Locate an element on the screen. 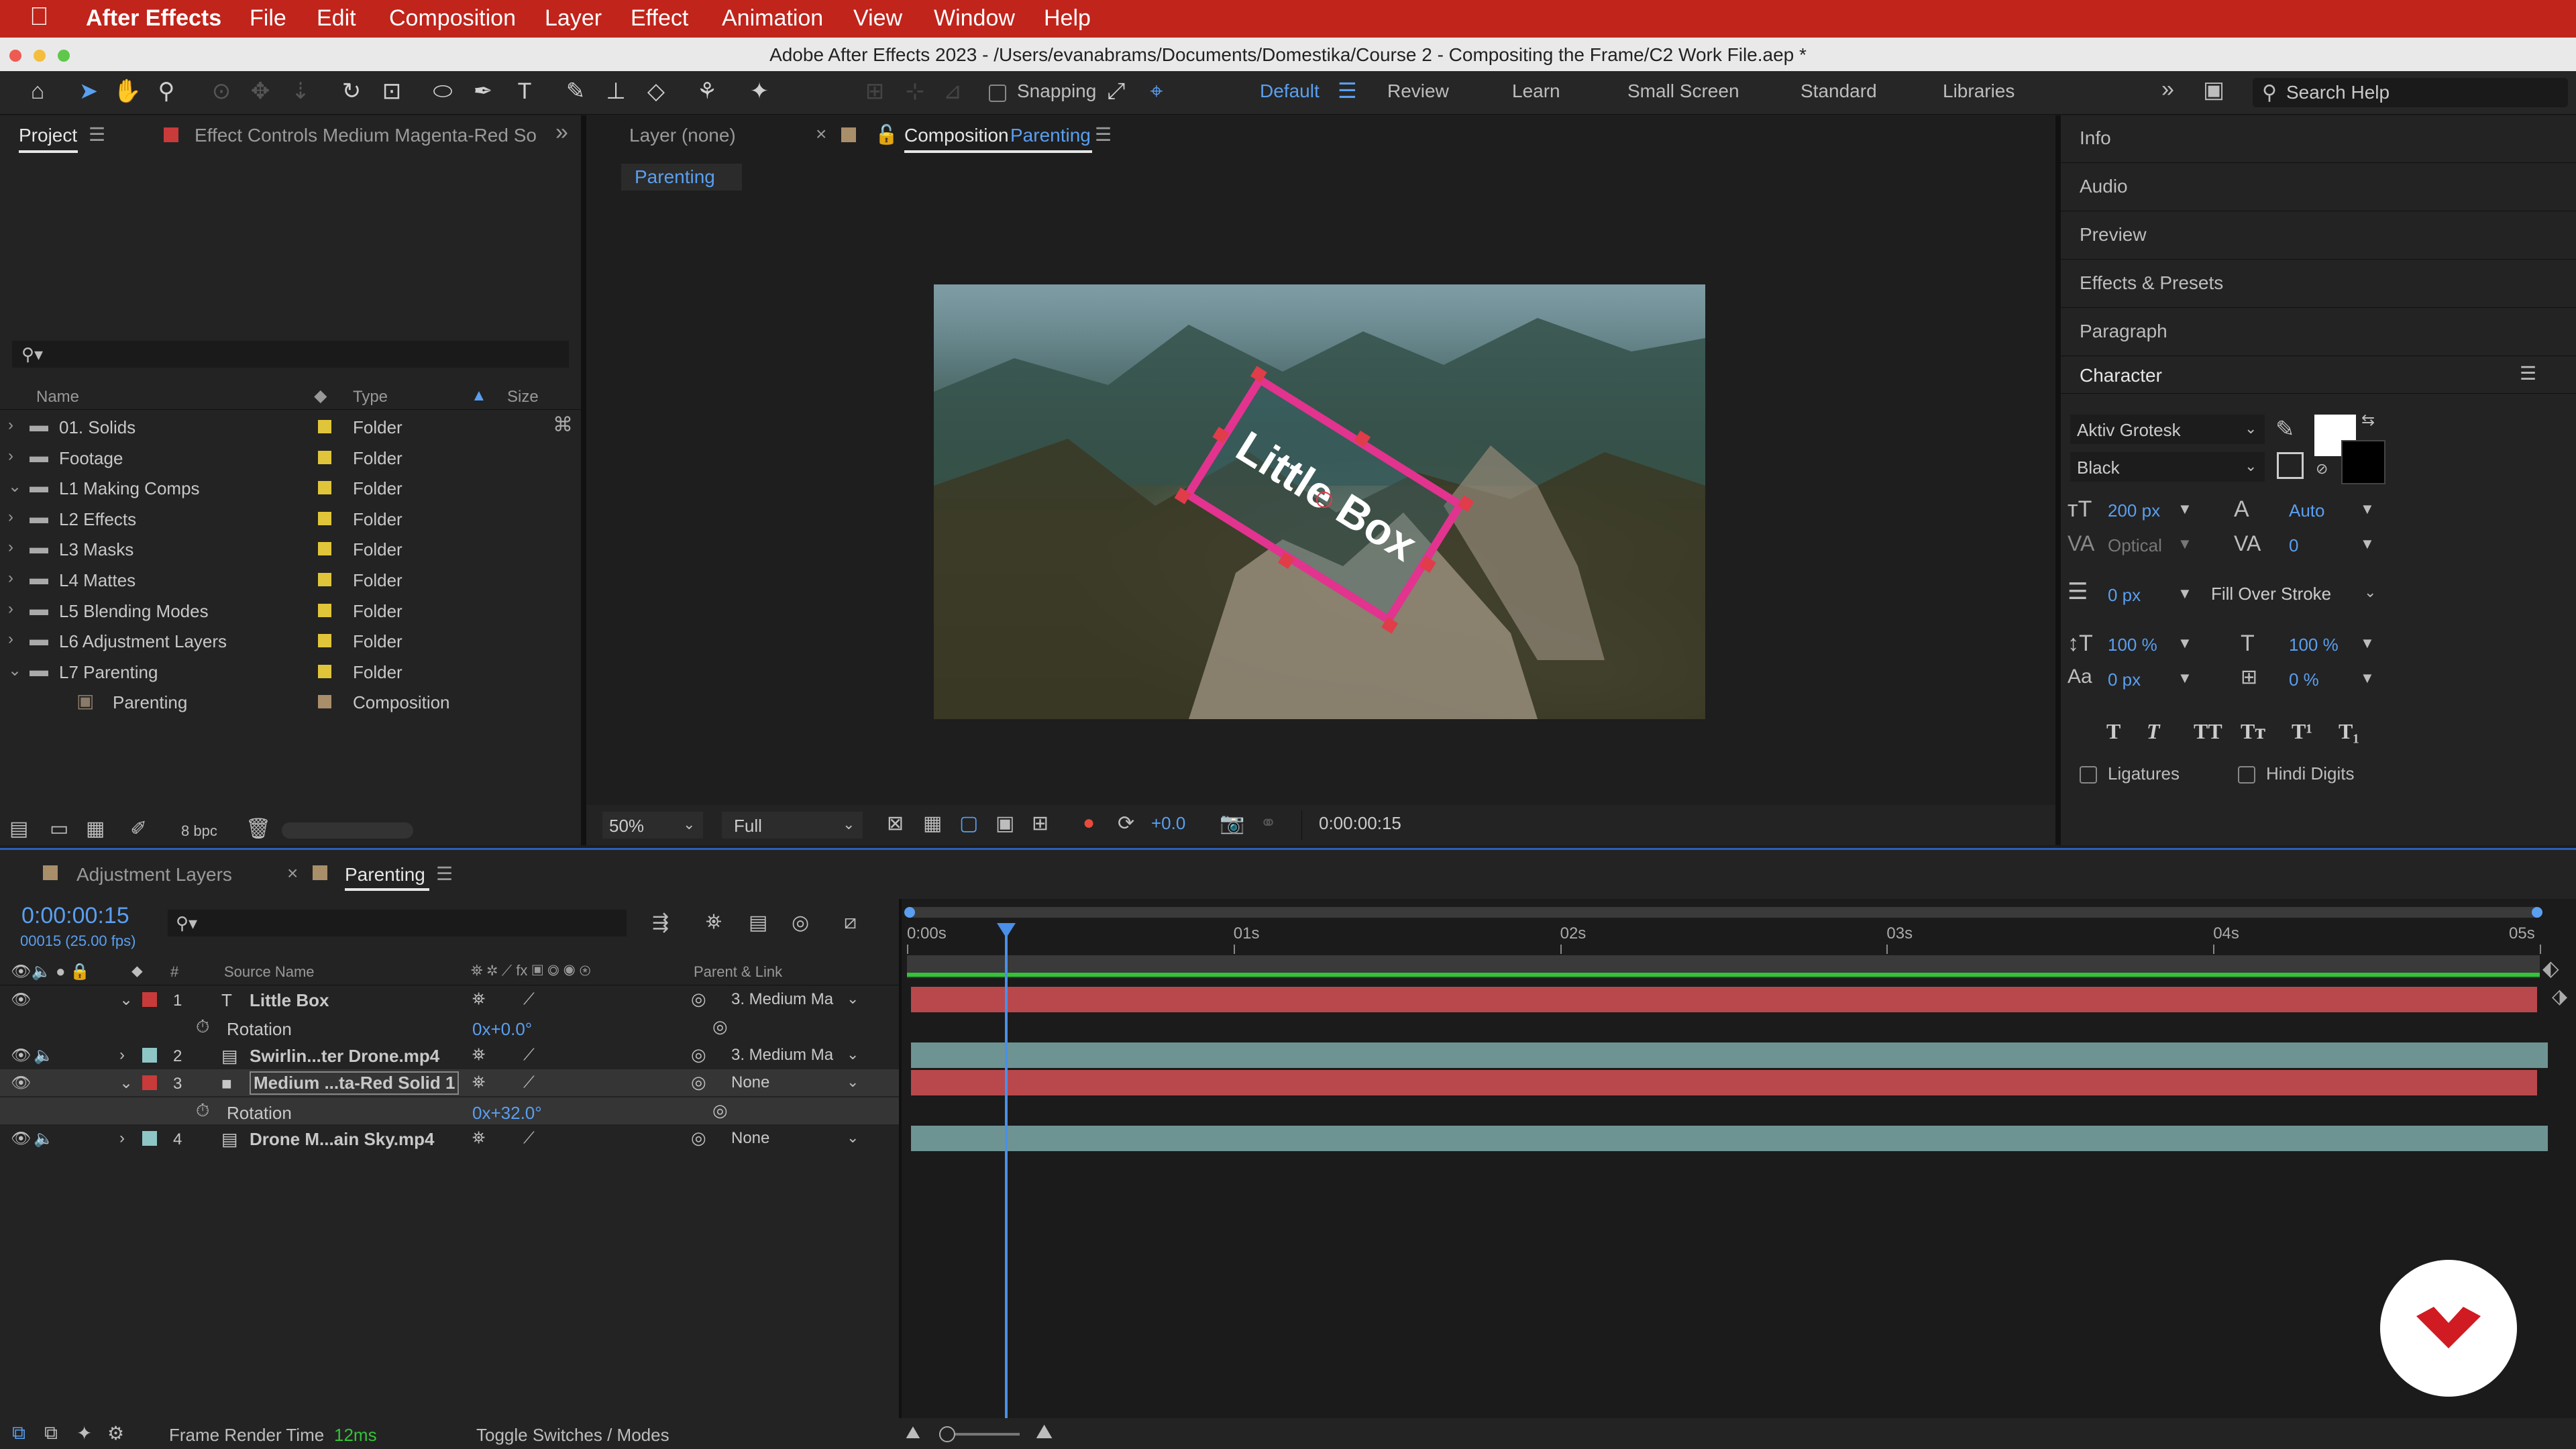  zoom-in-icon: ⛰ is located at coordinates (1044, 1432).